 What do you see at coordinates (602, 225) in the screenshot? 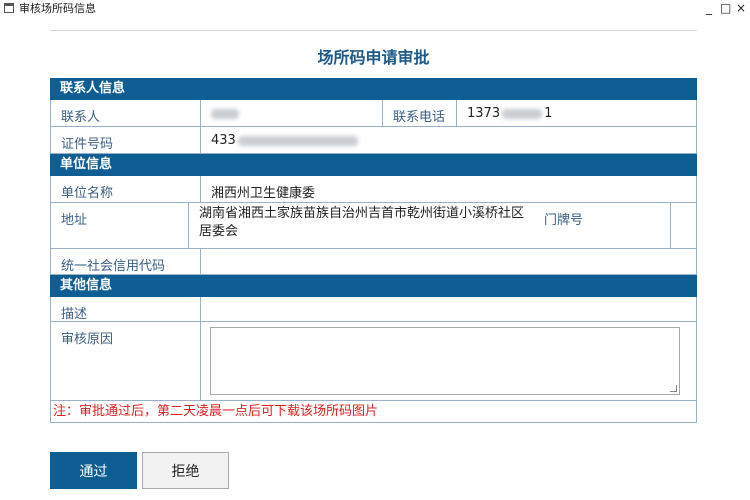
I see `door-number-label: 门牌号` at bounding box center [602, 225].